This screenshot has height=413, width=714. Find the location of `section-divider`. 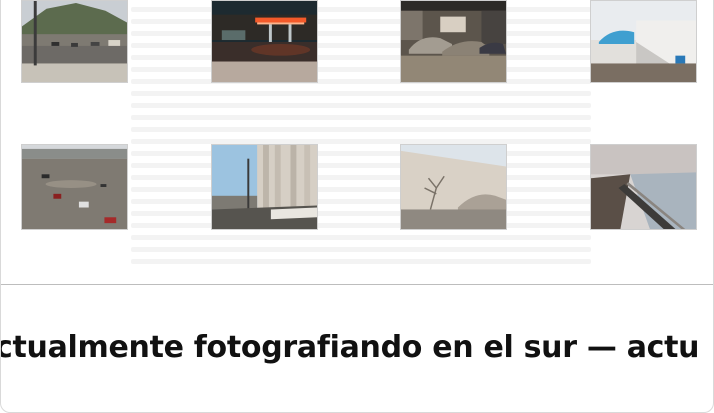

section-divider is located at coordinates (357, 284).